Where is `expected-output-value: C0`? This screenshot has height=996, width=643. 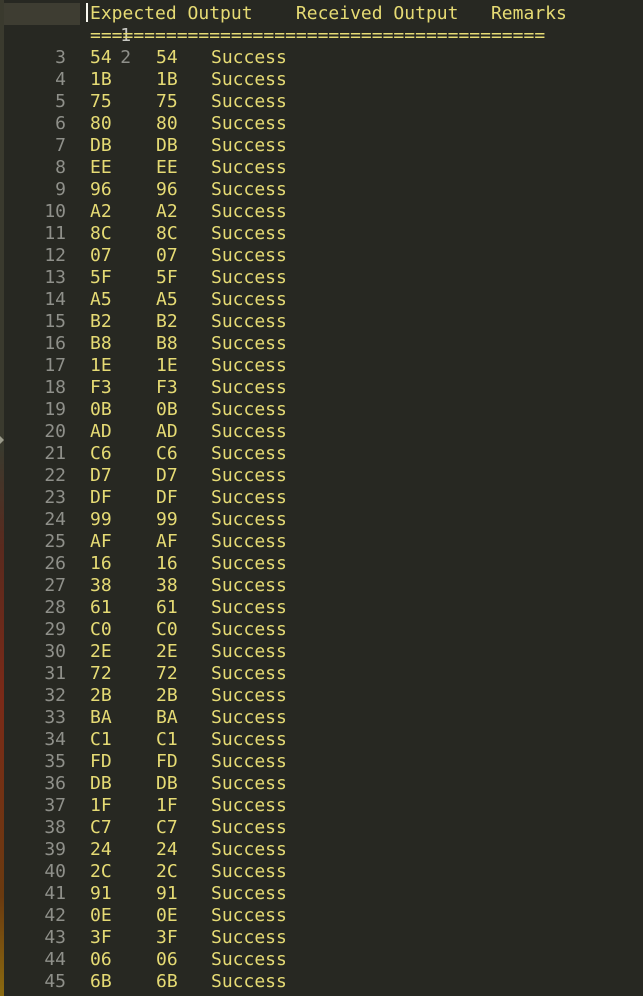
expected-output-value: C0 is located at coordinates (101, 629).